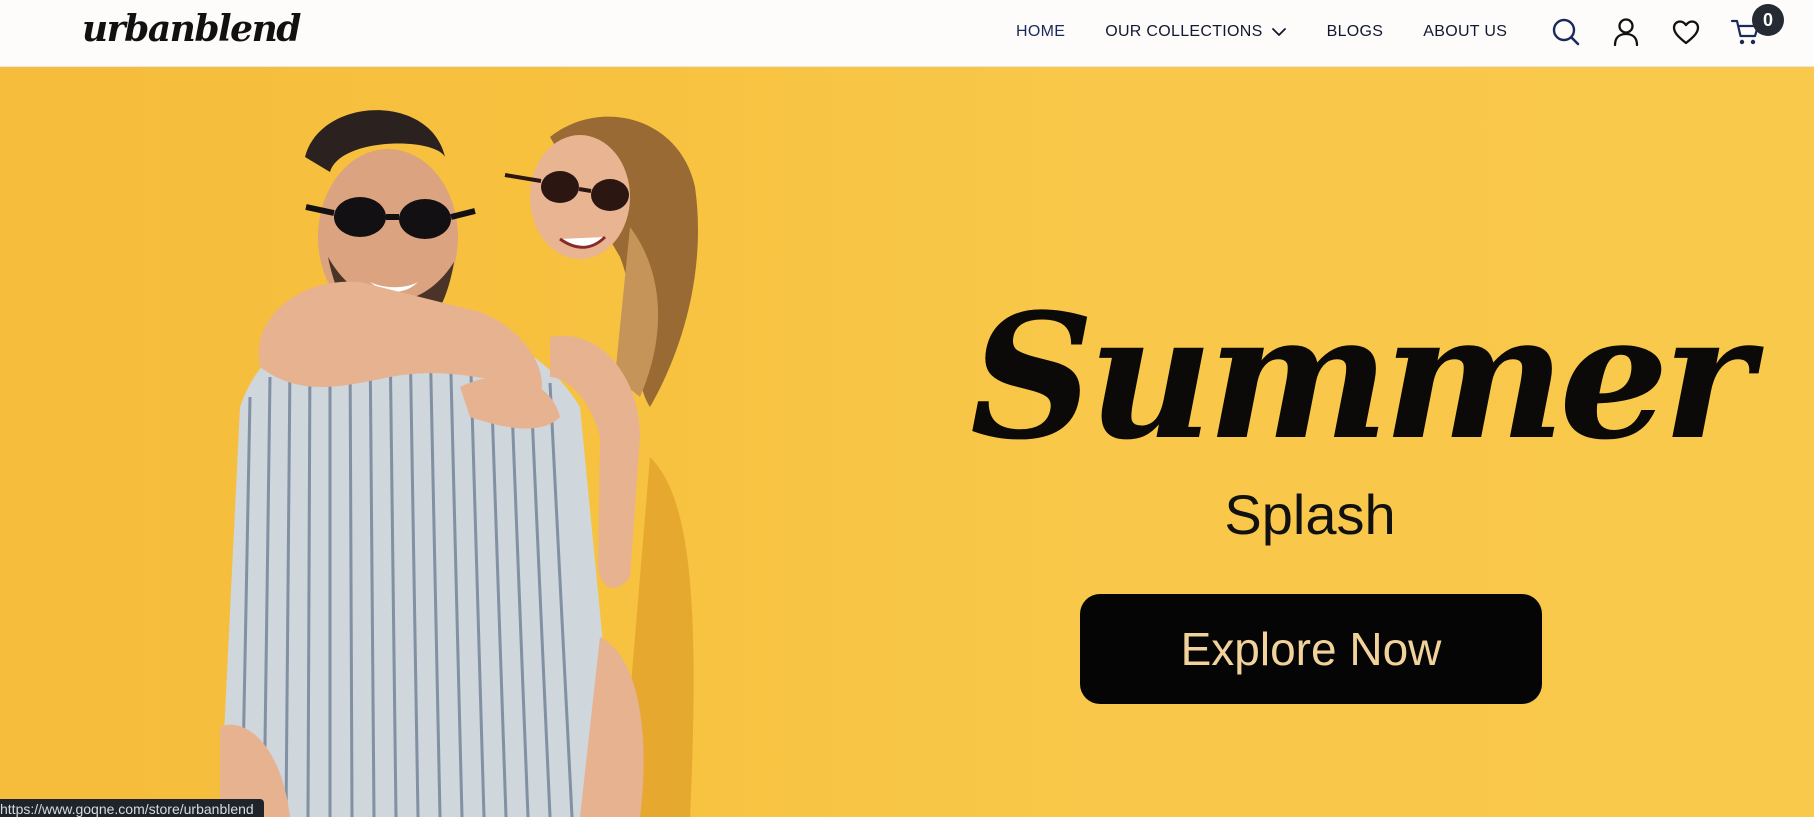 The height and width of the screenshot is (817, 1814). Describe the element at coordinates (191, 32) in the screenshot. I see `logo: urbanblend` at that location.